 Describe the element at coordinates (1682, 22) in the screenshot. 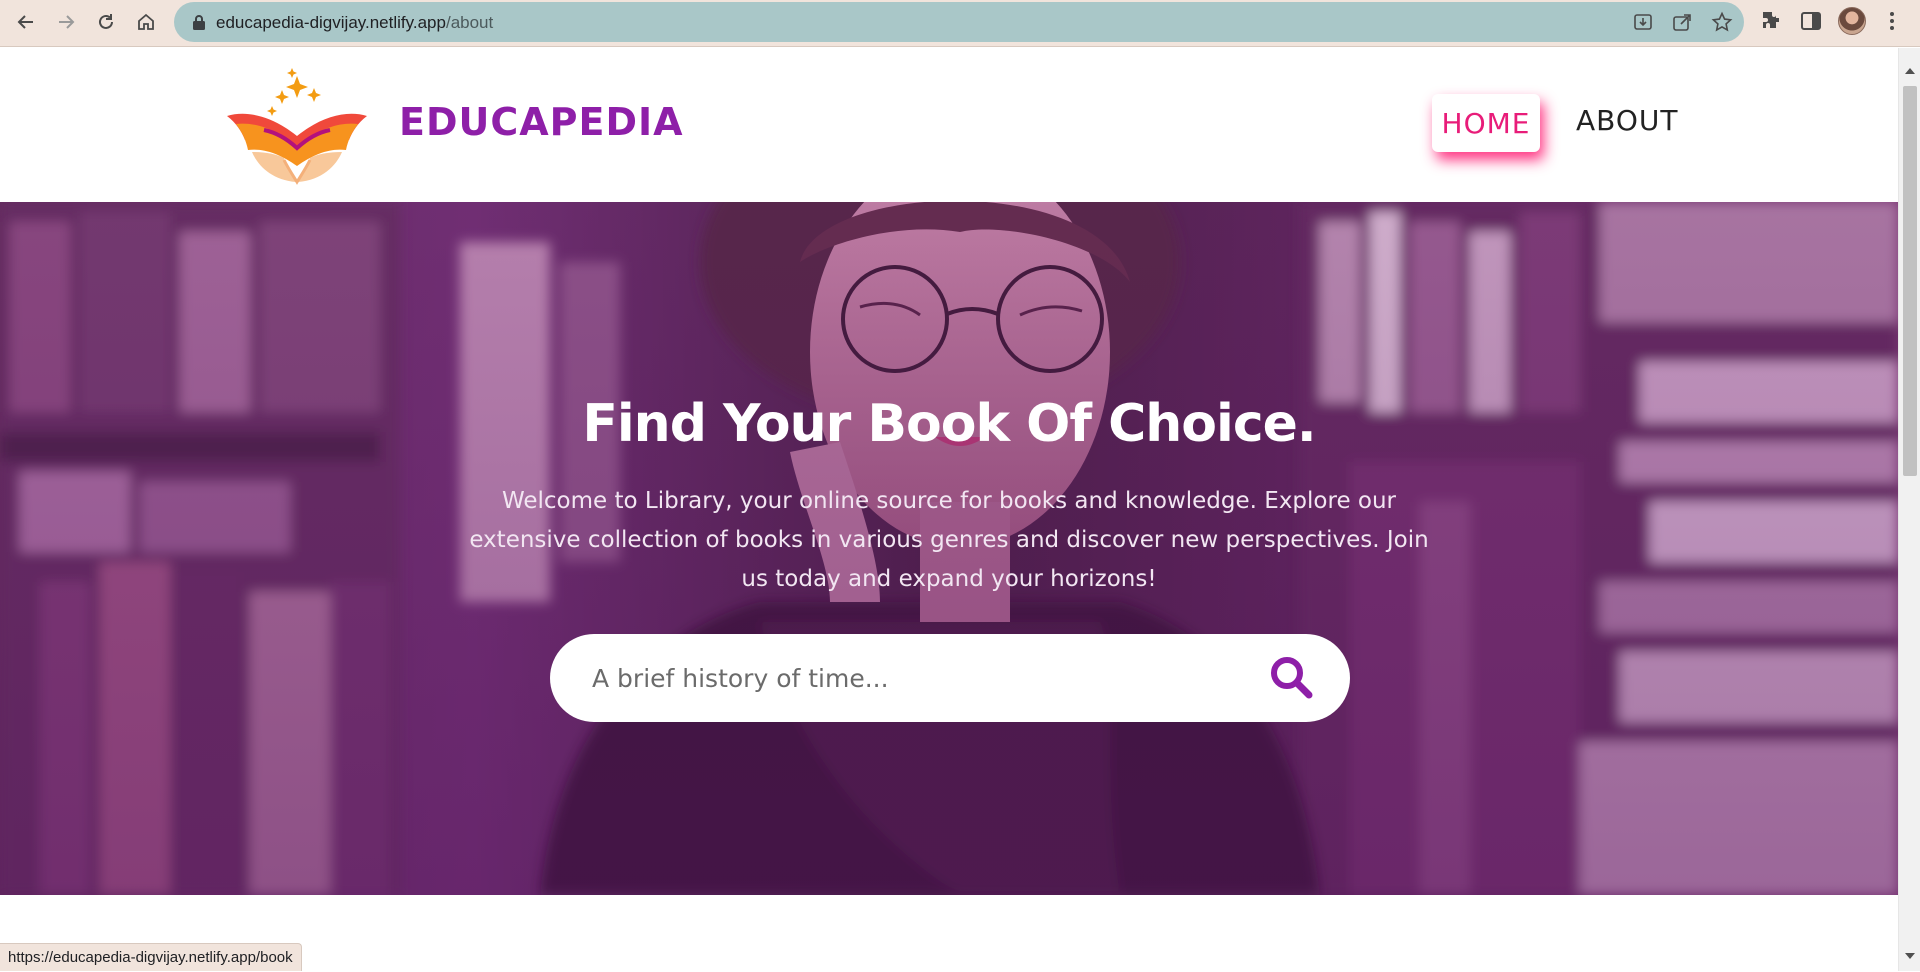

I see `share-icon` at that location.